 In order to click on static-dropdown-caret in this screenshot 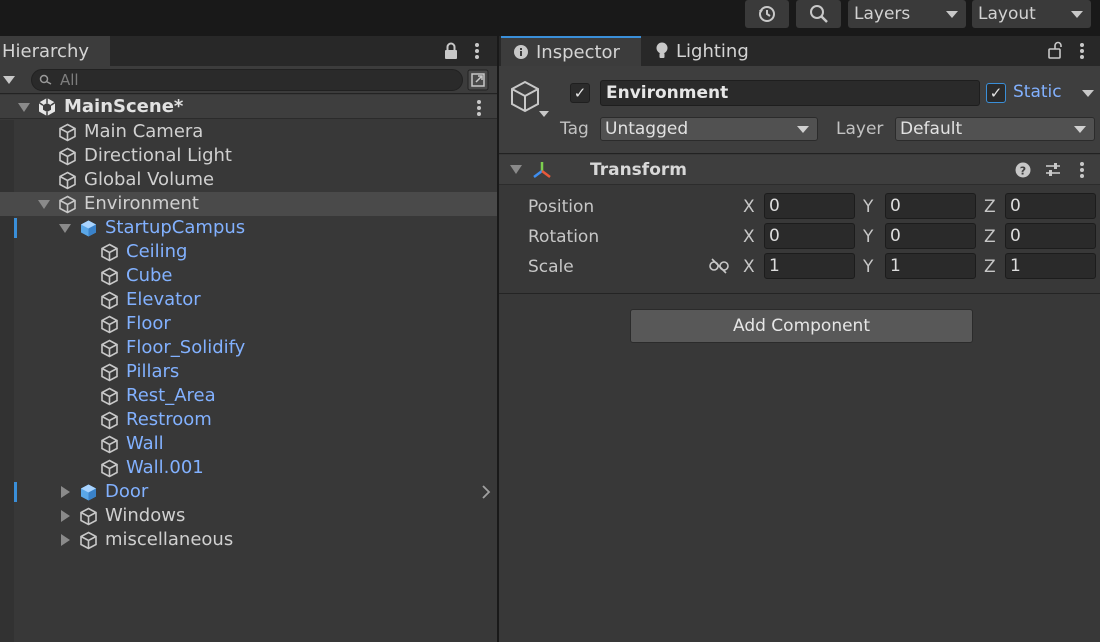, I will do `click(1088, 93)`.